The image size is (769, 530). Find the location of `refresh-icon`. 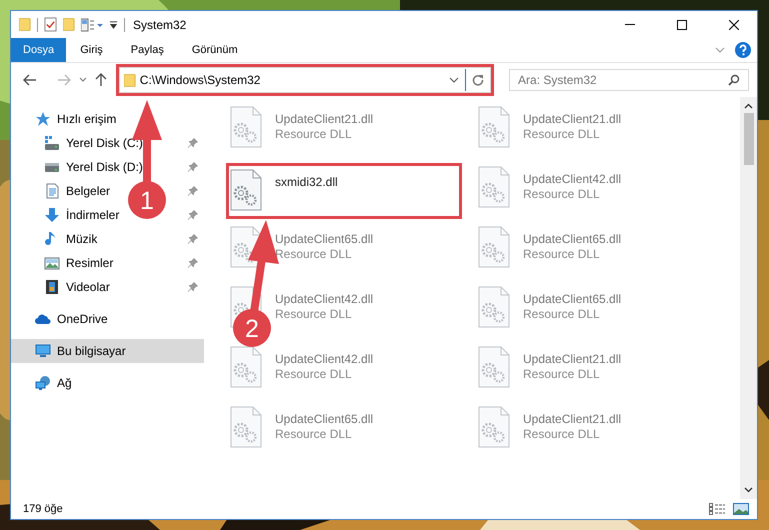

refresh-icon is located at coordinates (478, 80).